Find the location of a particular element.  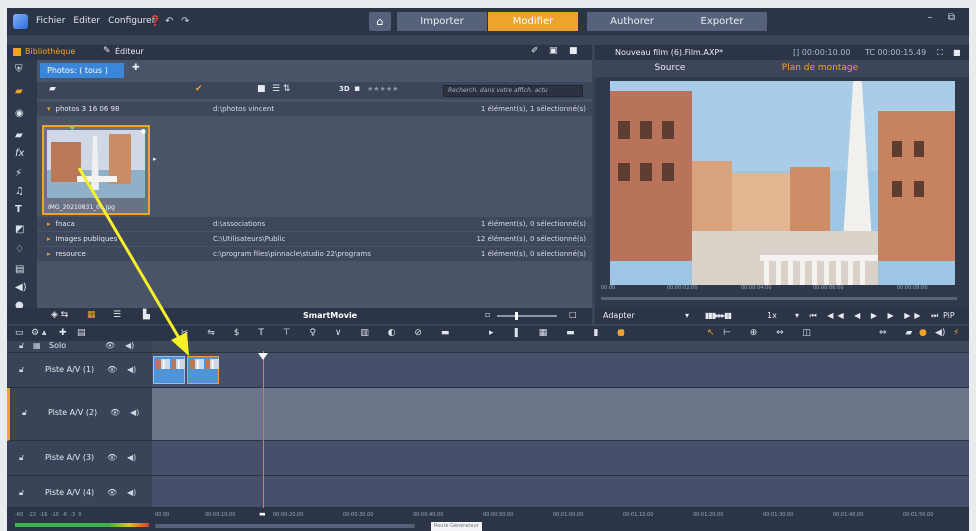

player-scrubber is located at coordinates (779, 298).